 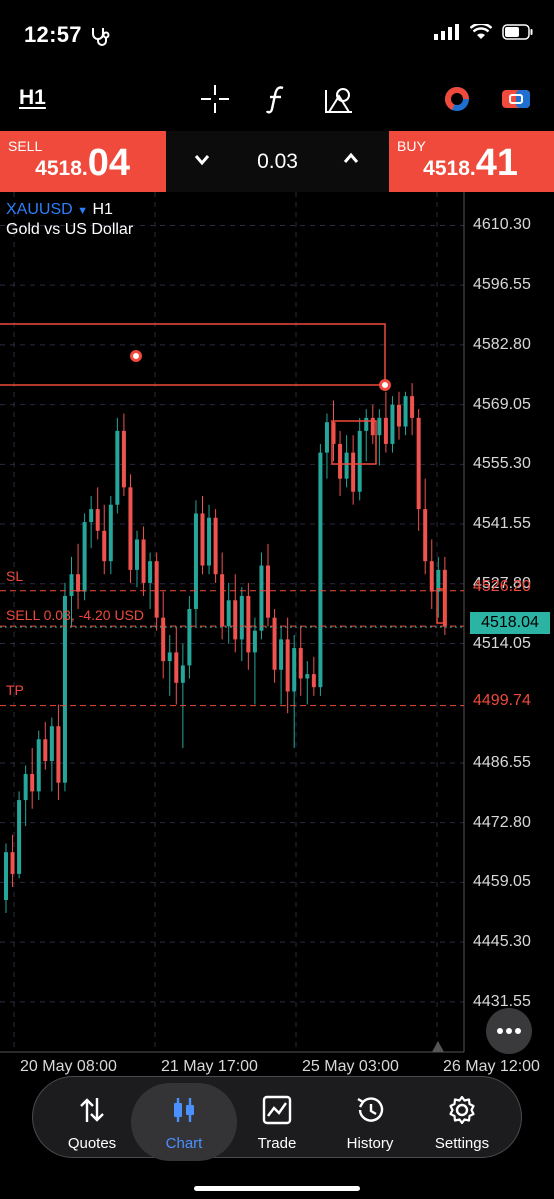 What do you see at coordinates (277, 99) in the screenshot?
I see `indicators-icon` at bounding box center [277, 99].